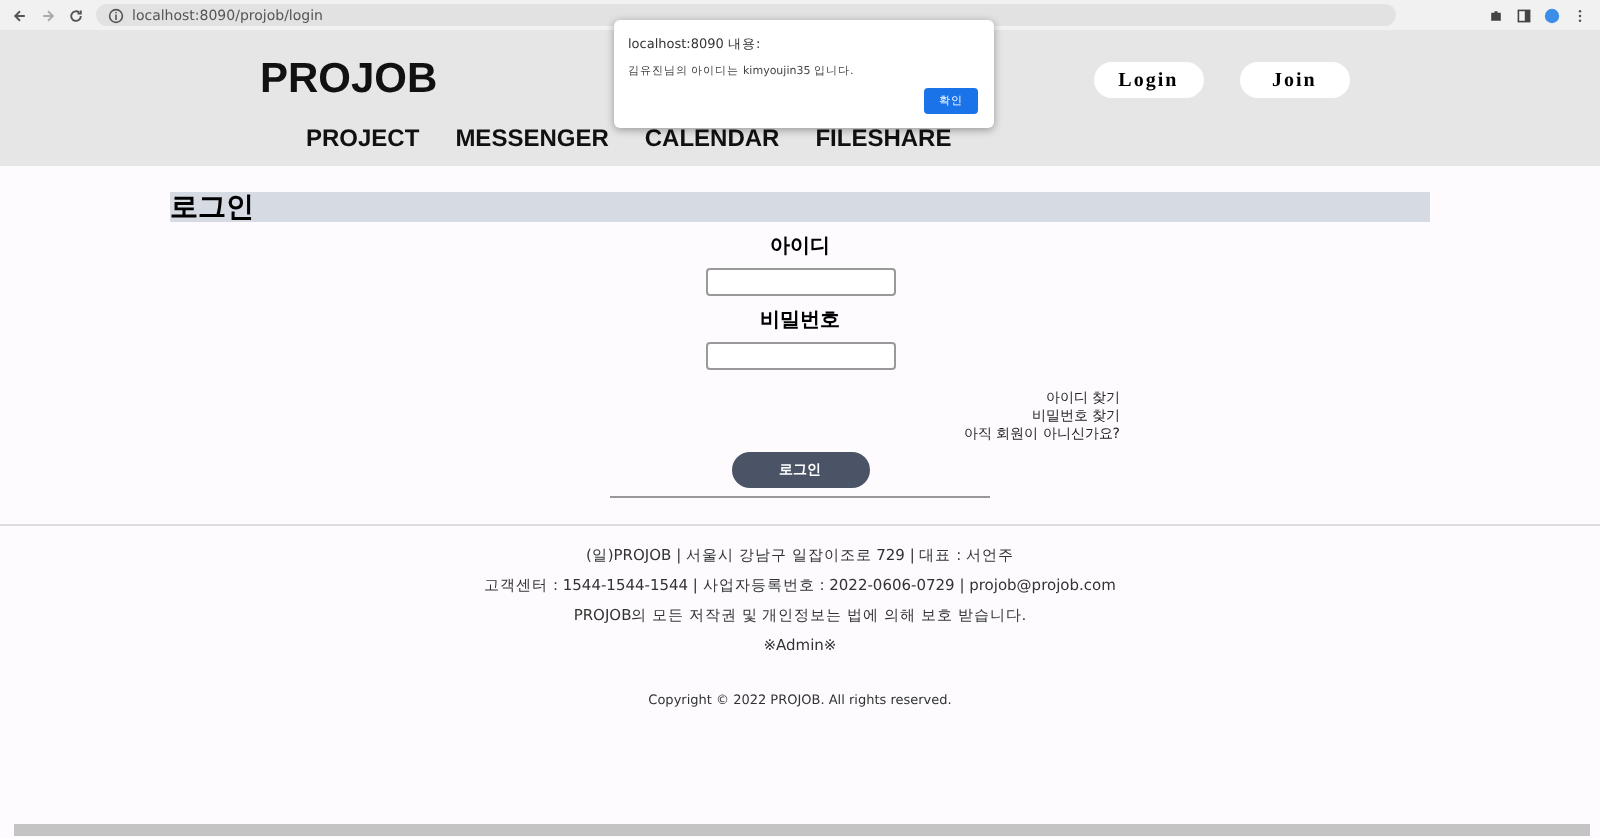  What do you see at coordinates (800, 247) in the screenshot?
I see `field-label: 아이디` at bounding box center [800, 247].